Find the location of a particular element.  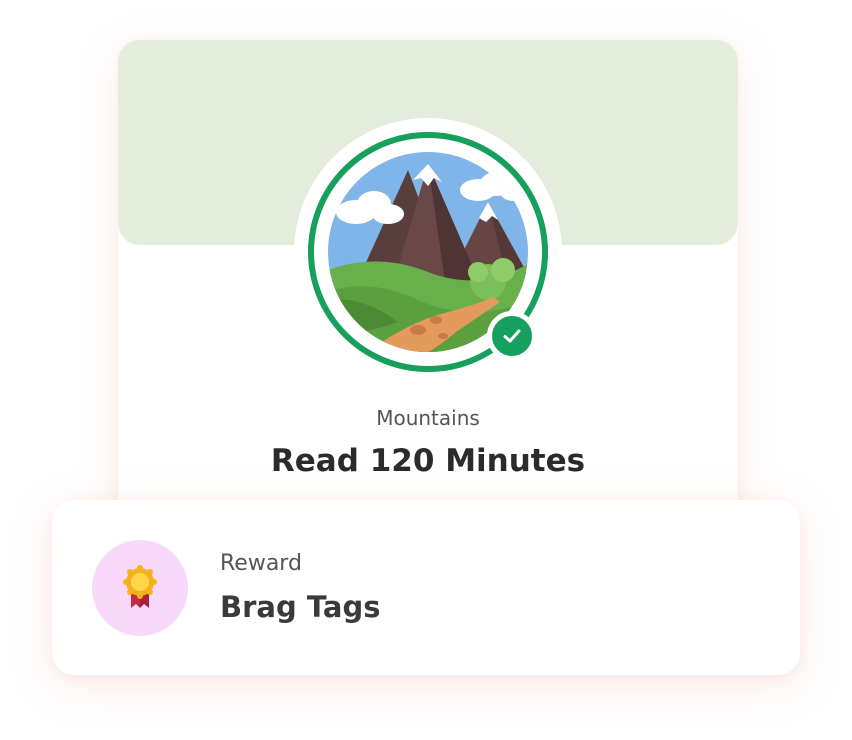

medal-icon is located at coordinates (140, 586).